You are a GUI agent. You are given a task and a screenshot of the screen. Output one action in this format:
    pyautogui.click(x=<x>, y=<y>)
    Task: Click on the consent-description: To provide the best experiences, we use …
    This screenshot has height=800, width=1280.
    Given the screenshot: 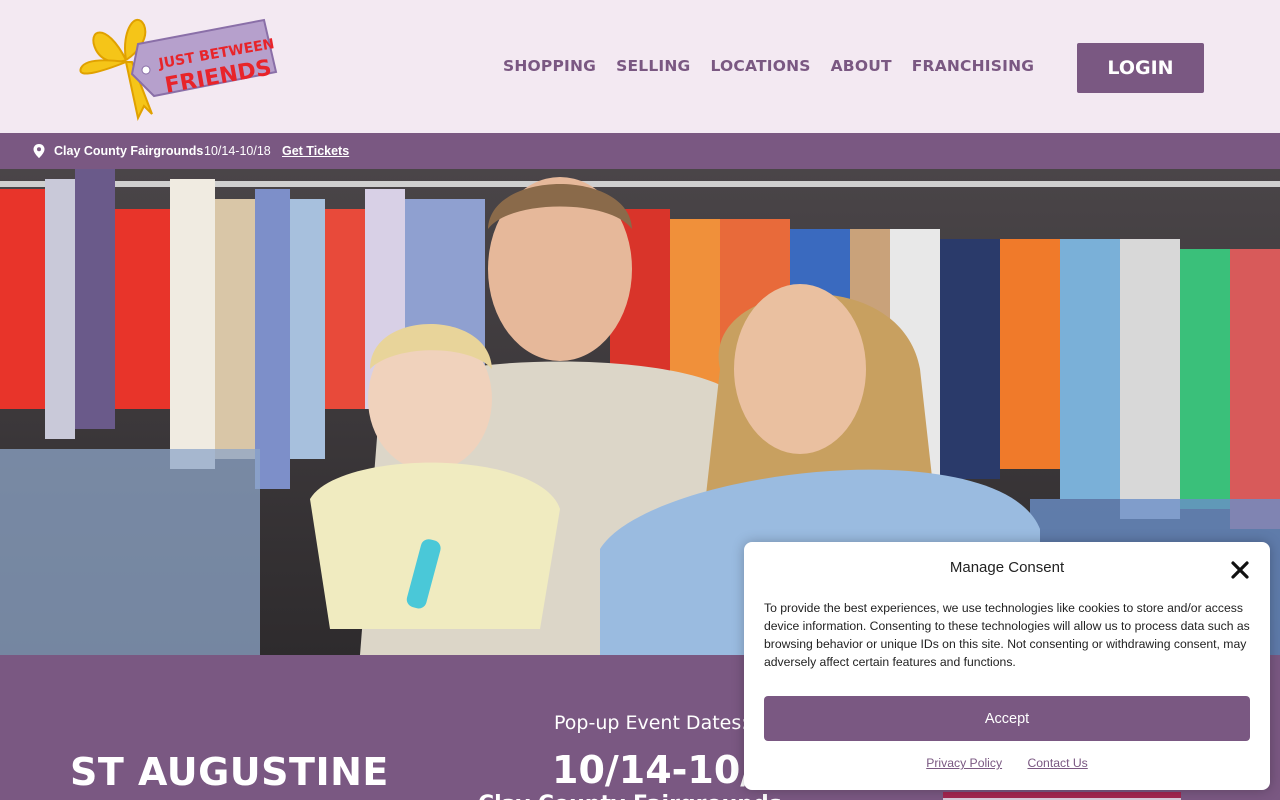 What is the action you would take?
    pyautogui.click(x=1007, y=635)
    